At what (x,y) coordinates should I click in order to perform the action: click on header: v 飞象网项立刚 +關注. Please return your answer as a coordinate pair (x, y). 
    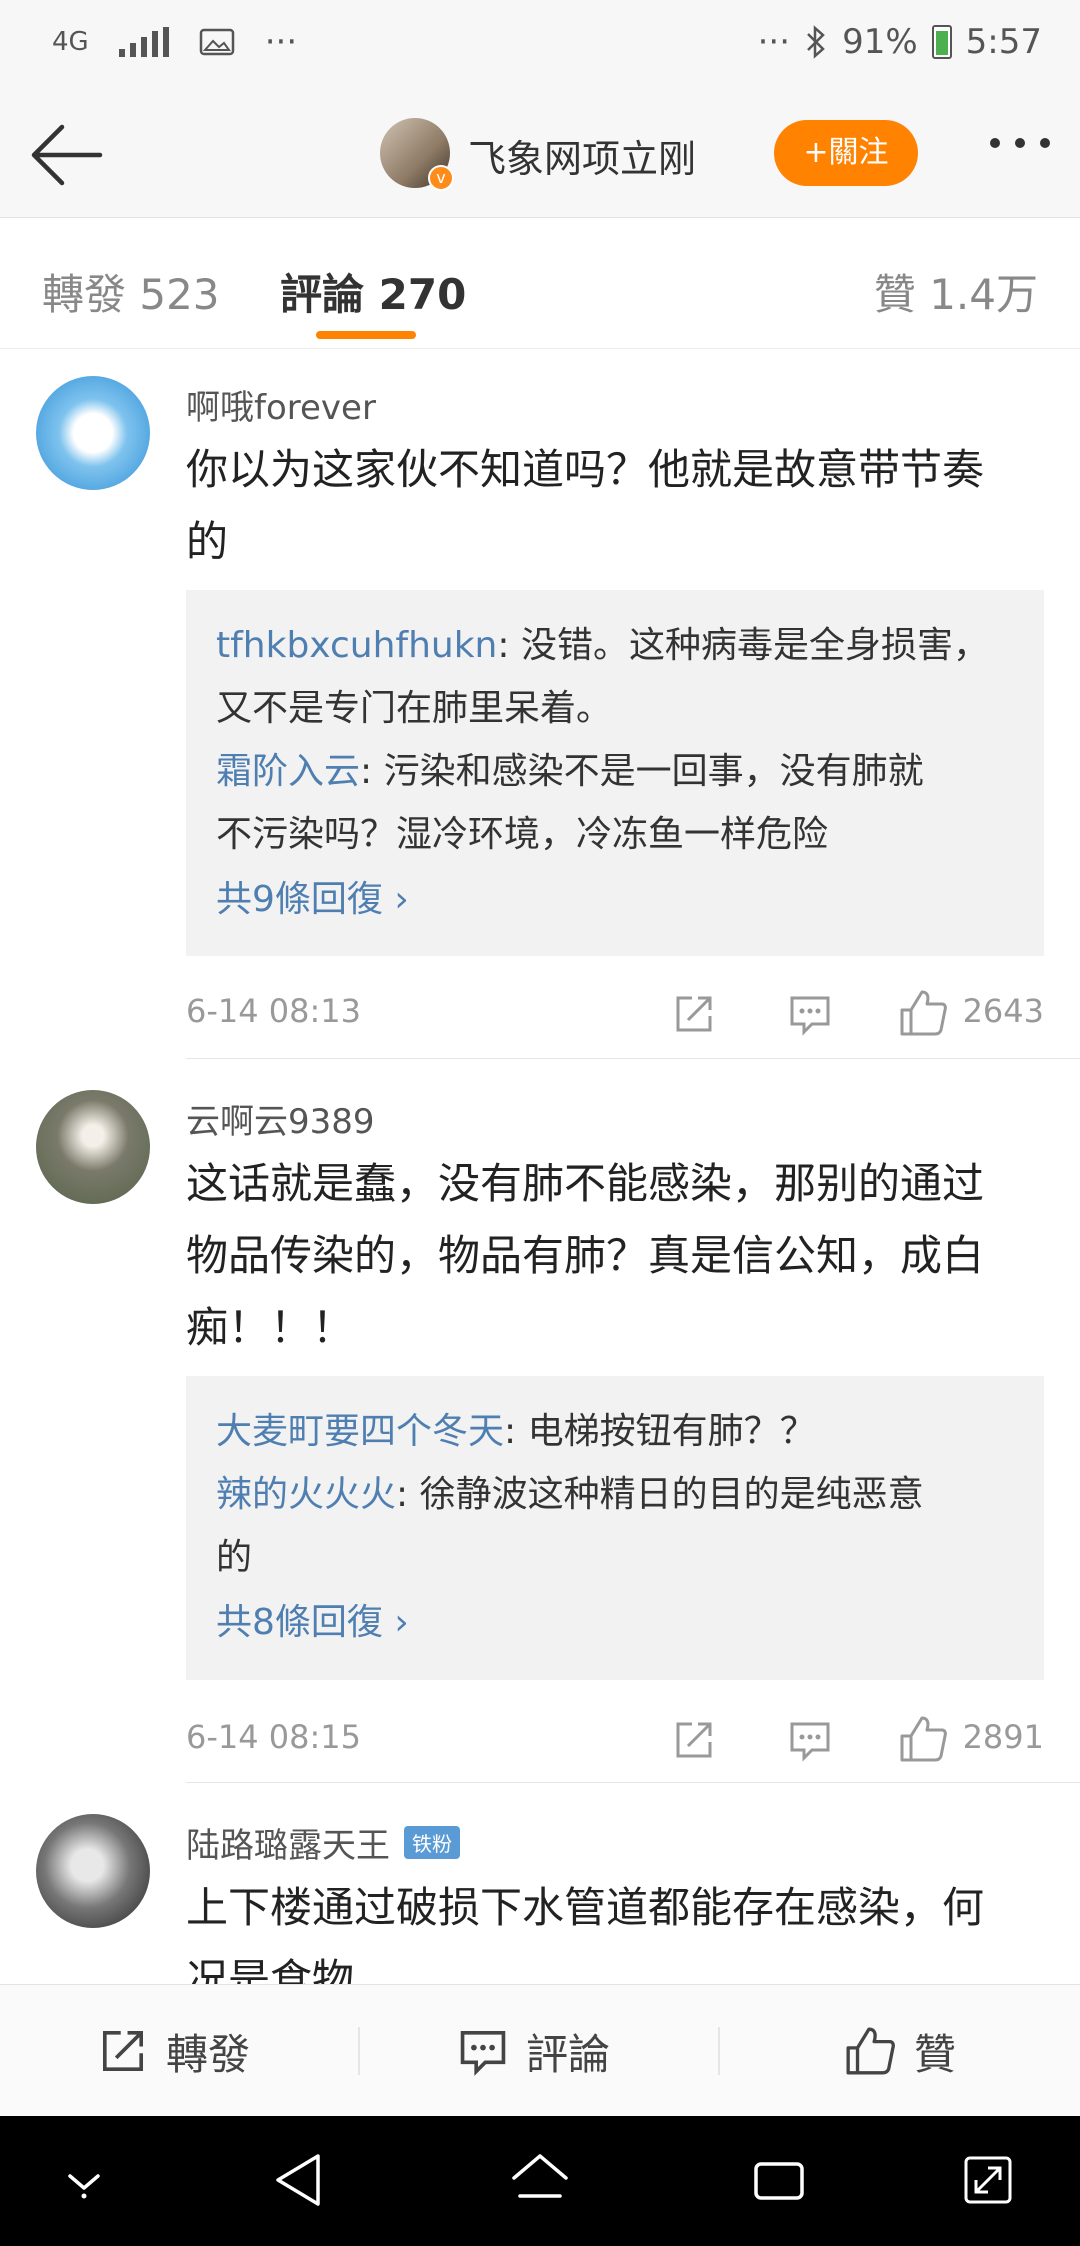
    Looking at the image, I should click on (540, 155).